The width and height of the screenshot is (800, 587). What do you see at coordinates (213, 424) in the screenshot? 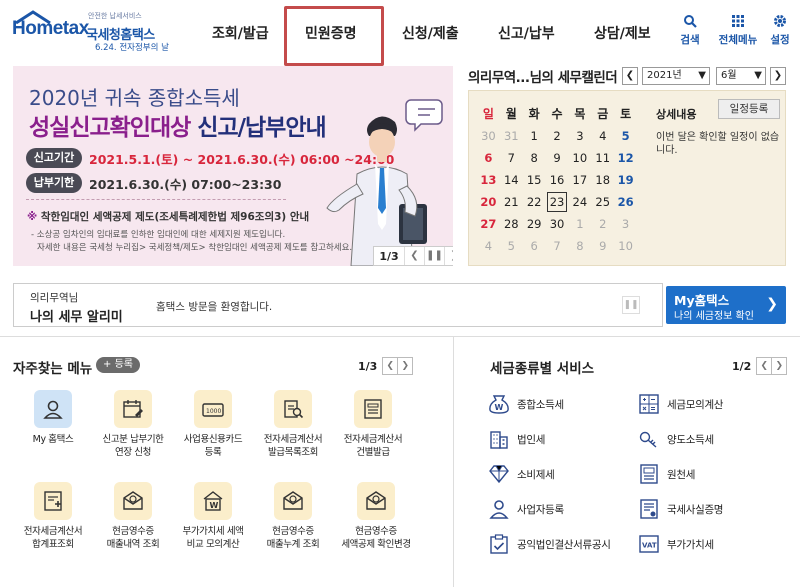
I see `menu-tile-business-card: 1000 사업용신용카드 등록` at bounding box center [213, 424].